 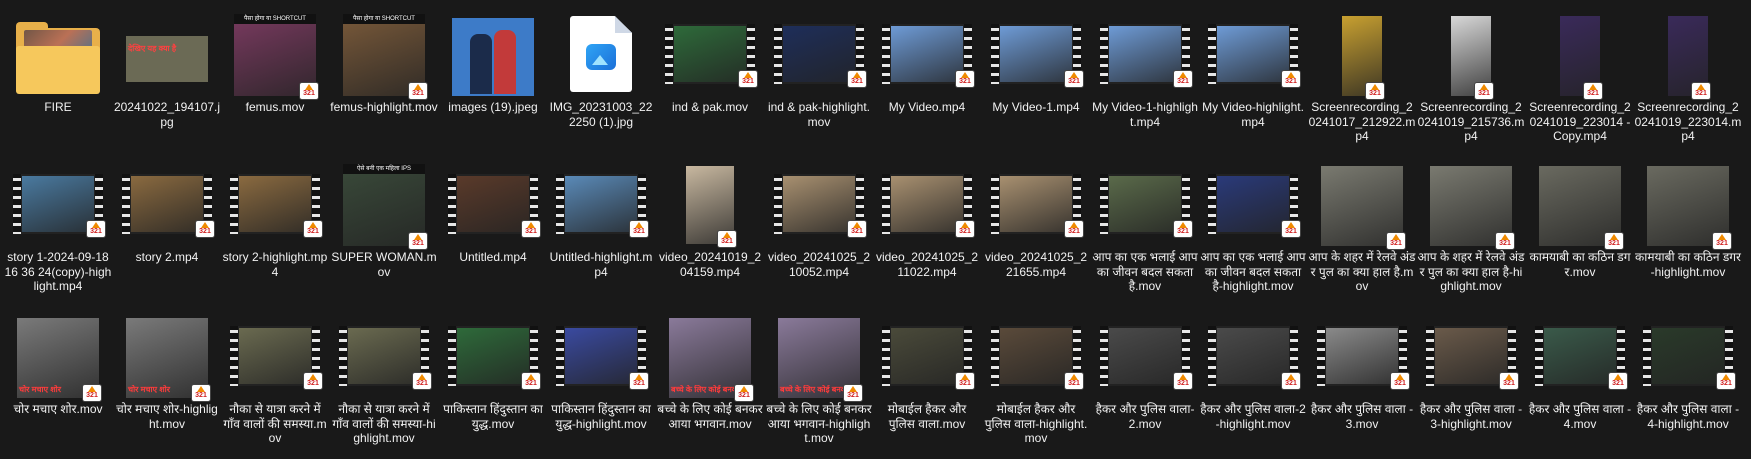 I want to click on file-item: ऐसे बनी एक महिला IPS 321 SUPER WOMAN.mov, so click(x=384, y=225).